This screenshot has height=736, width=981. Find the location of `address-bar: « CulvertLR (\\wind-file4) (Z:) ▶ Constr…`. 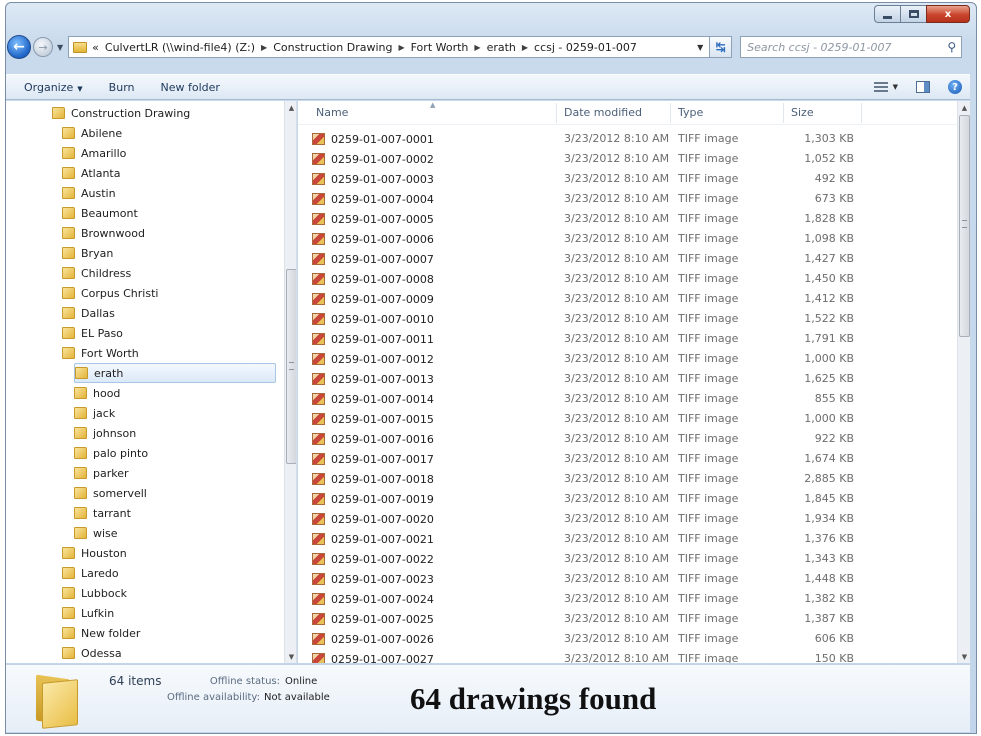

address-bar: « CulvertLR (\\wind-file4) (Z:) ▶ Constr… is located at coordinates (389, 47).